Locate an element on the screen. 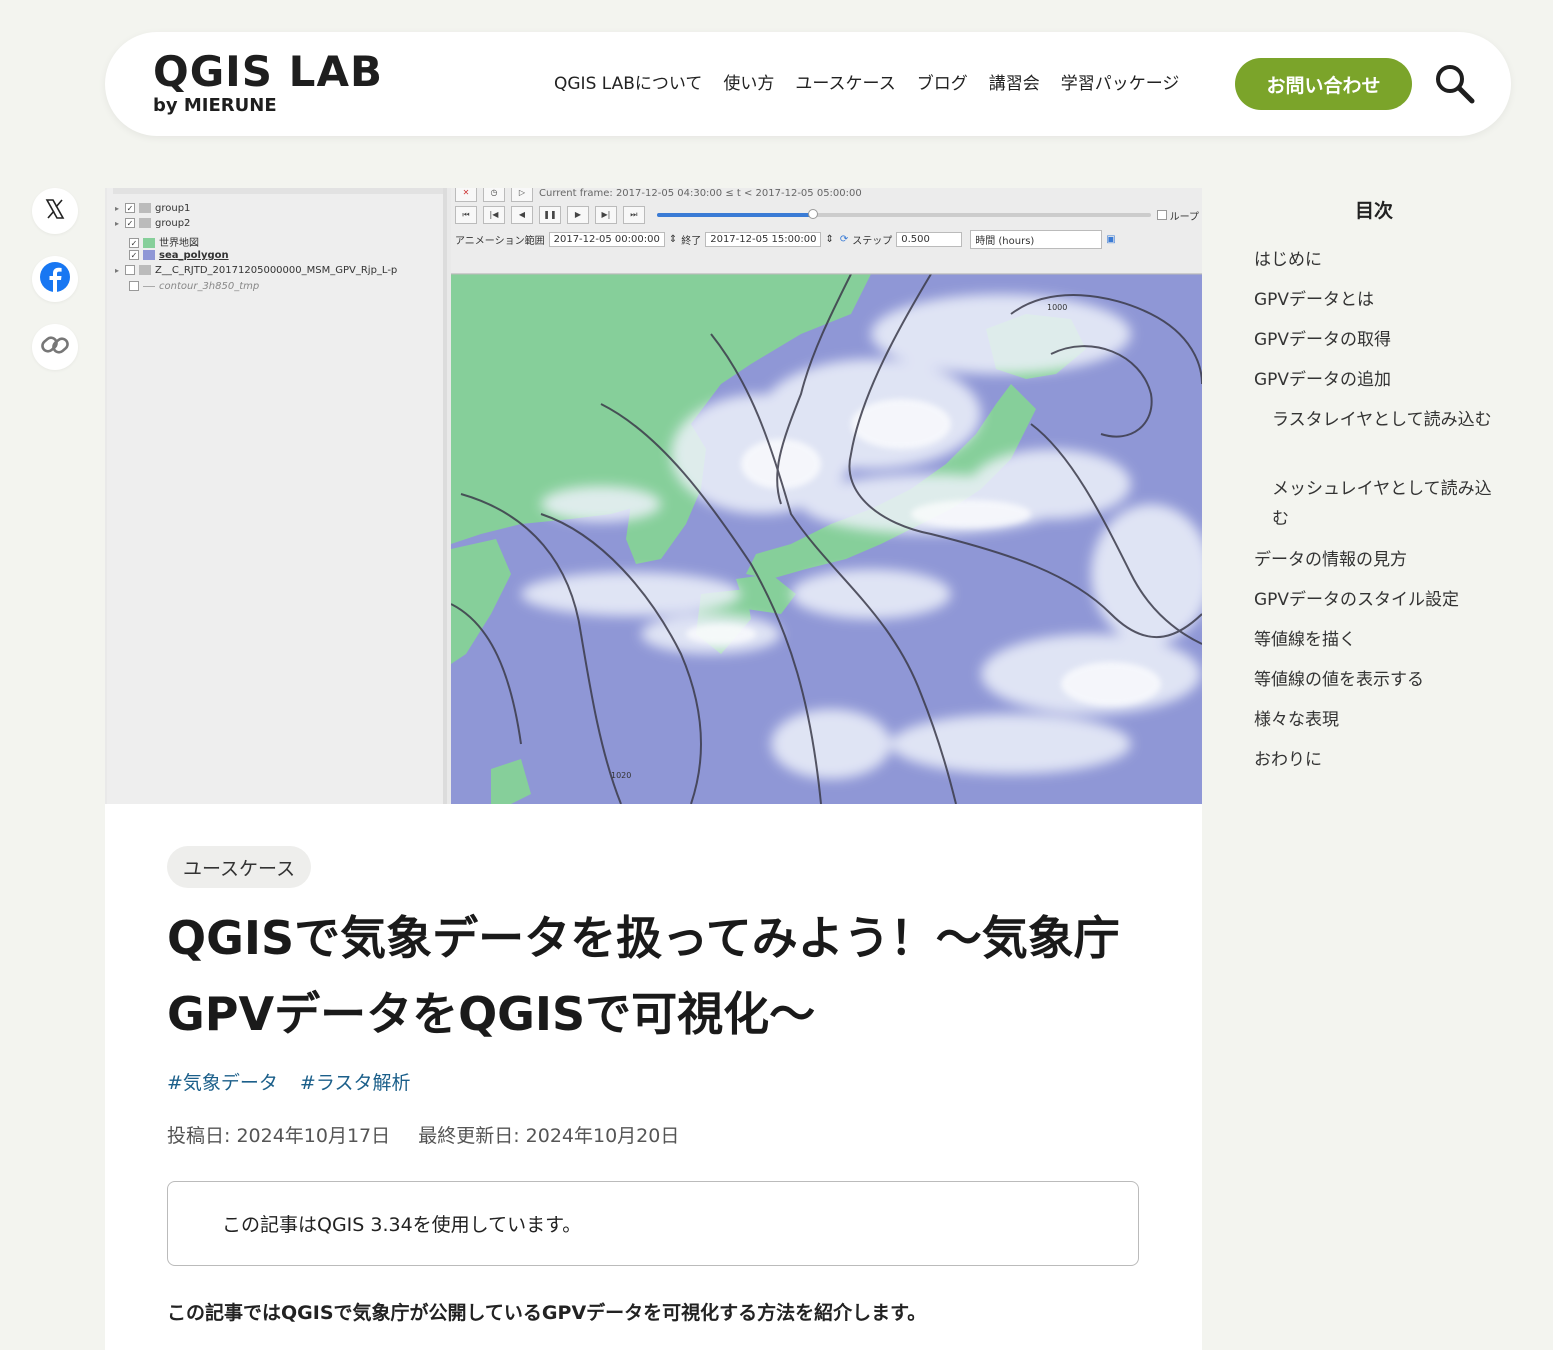 Image resolution: width=1553 pixels, height=1350 pixels. toc-subitem: メッシュレイヤとして読み込む is located at coordinates (1383, 504).